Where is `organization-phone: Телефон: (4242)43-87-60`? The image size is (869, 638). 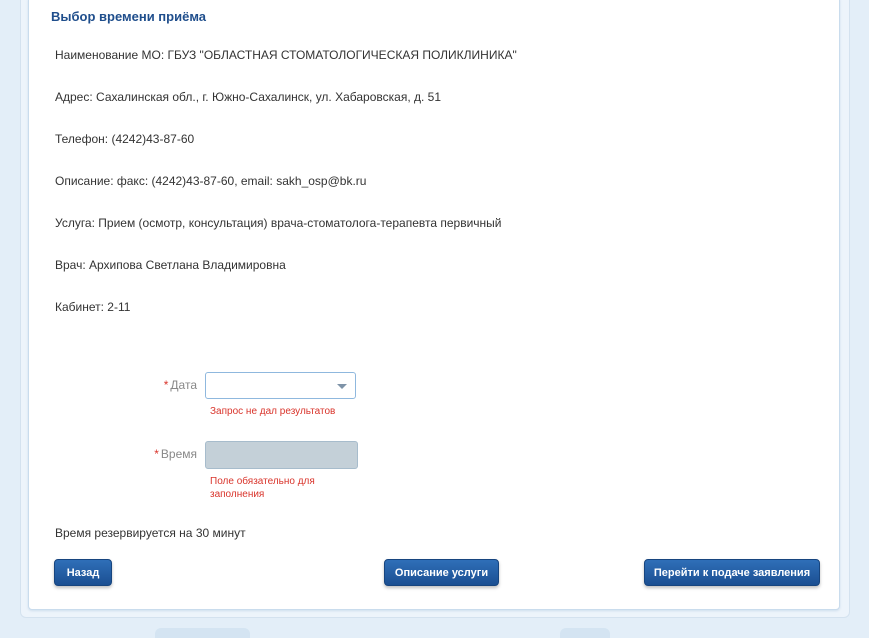
organization-phone: Телефон: (4242)43-87-60 is located at coordinates (125, 139).